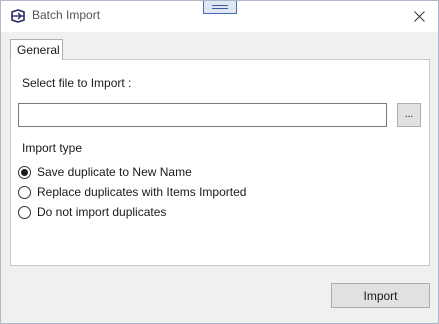 This screenshot has width=439, height=324. Describe the element at coordinates (220, 7) in the screenshot. I see `drag-handle-icon` at that location.